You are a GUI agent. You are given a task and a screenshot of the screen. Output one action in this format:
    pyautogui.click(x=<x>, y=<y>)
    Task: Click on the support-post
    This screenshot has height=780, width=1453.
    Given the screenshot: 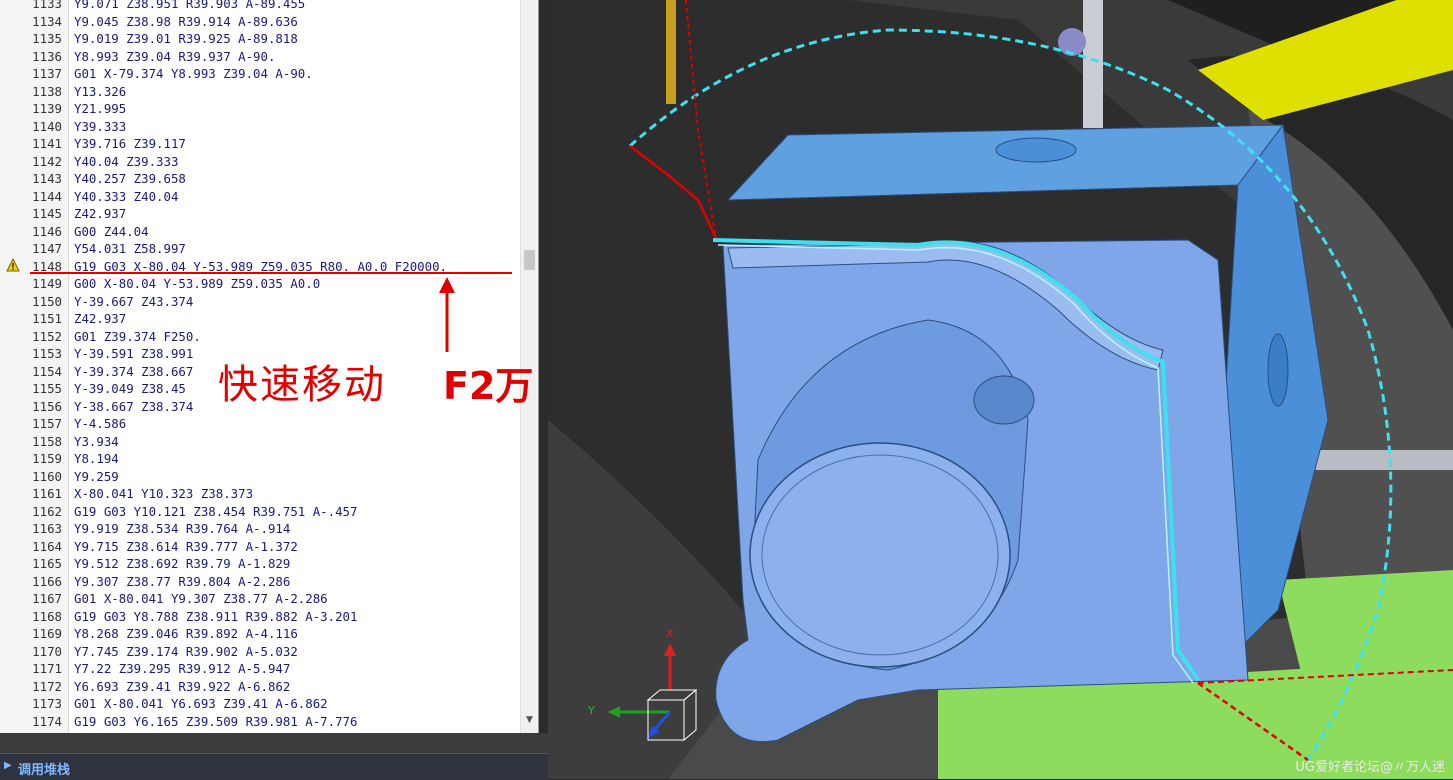 What is the action you would take?
    pyautogui.click(x=1093, y=64)
    